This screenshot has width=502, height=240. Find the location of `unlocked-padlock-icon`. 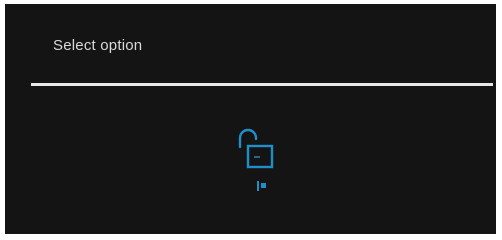

unlocked-padlock-icon is located at coordinates (256, 159).